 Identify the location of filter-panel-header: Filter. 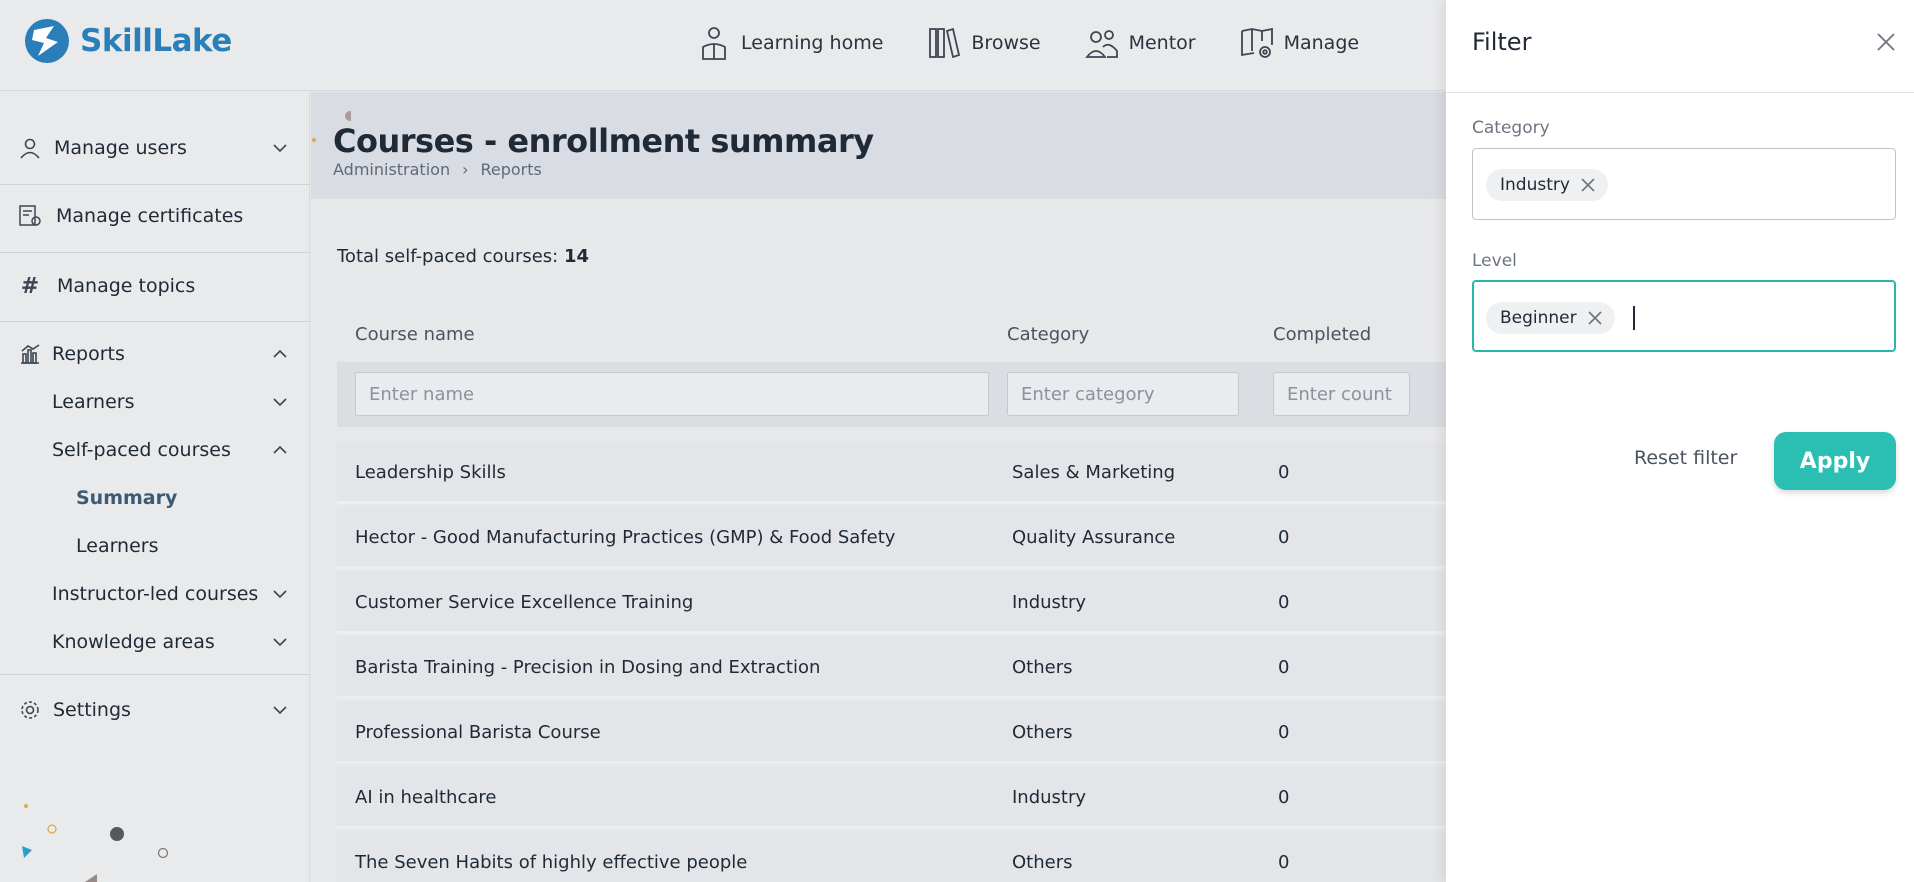
(1680, 46).